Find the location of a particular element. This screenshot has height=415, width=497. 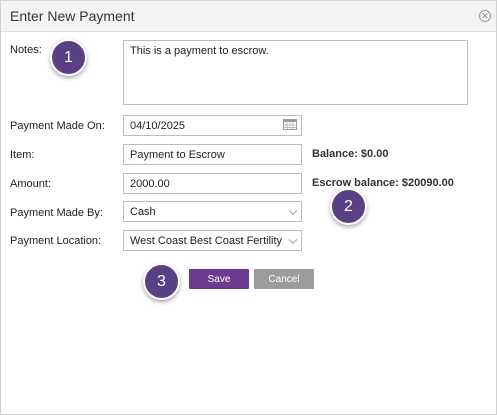

balance-text: Balance: $0.00 is located at coordinates (350, 154).